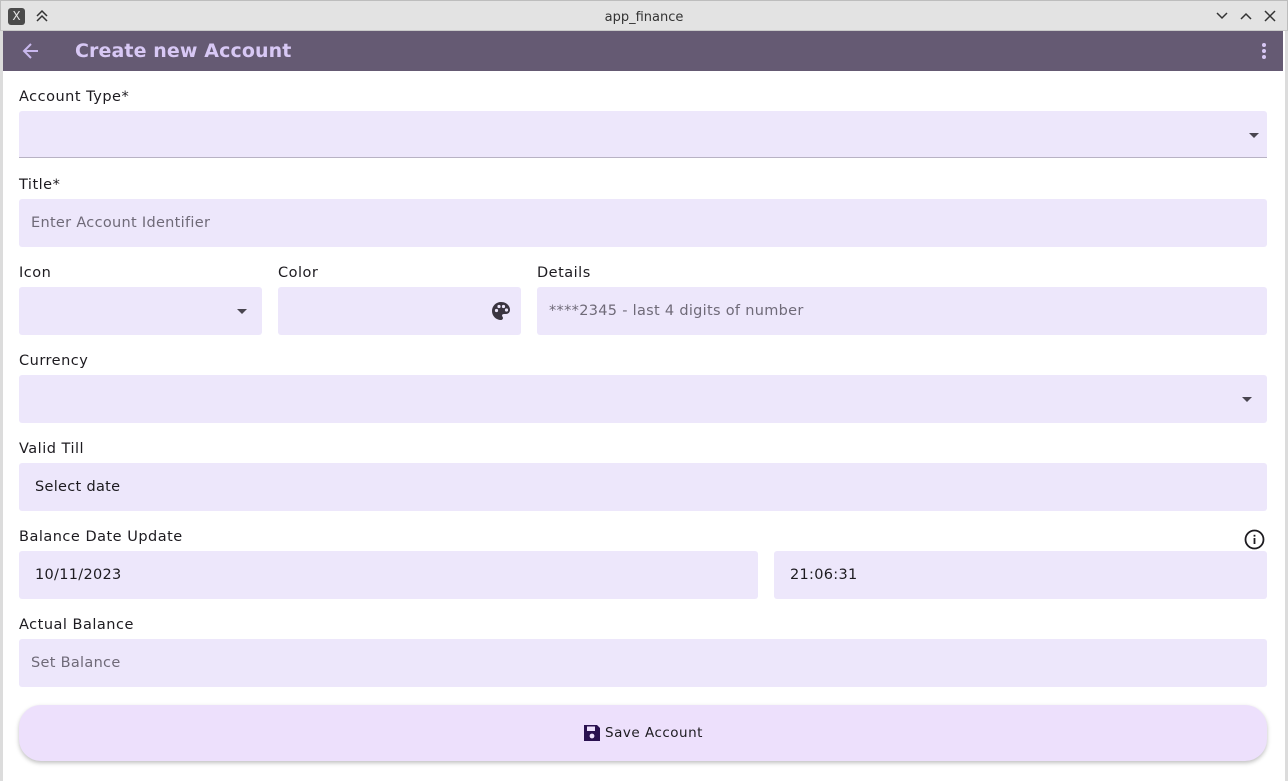 The height and width of the screenshot is (781, 1288). What do you see at coordinates (74, 97) in the screenshot?
I see `account-type-label: Account Type*` at bounding box center [74, 97].